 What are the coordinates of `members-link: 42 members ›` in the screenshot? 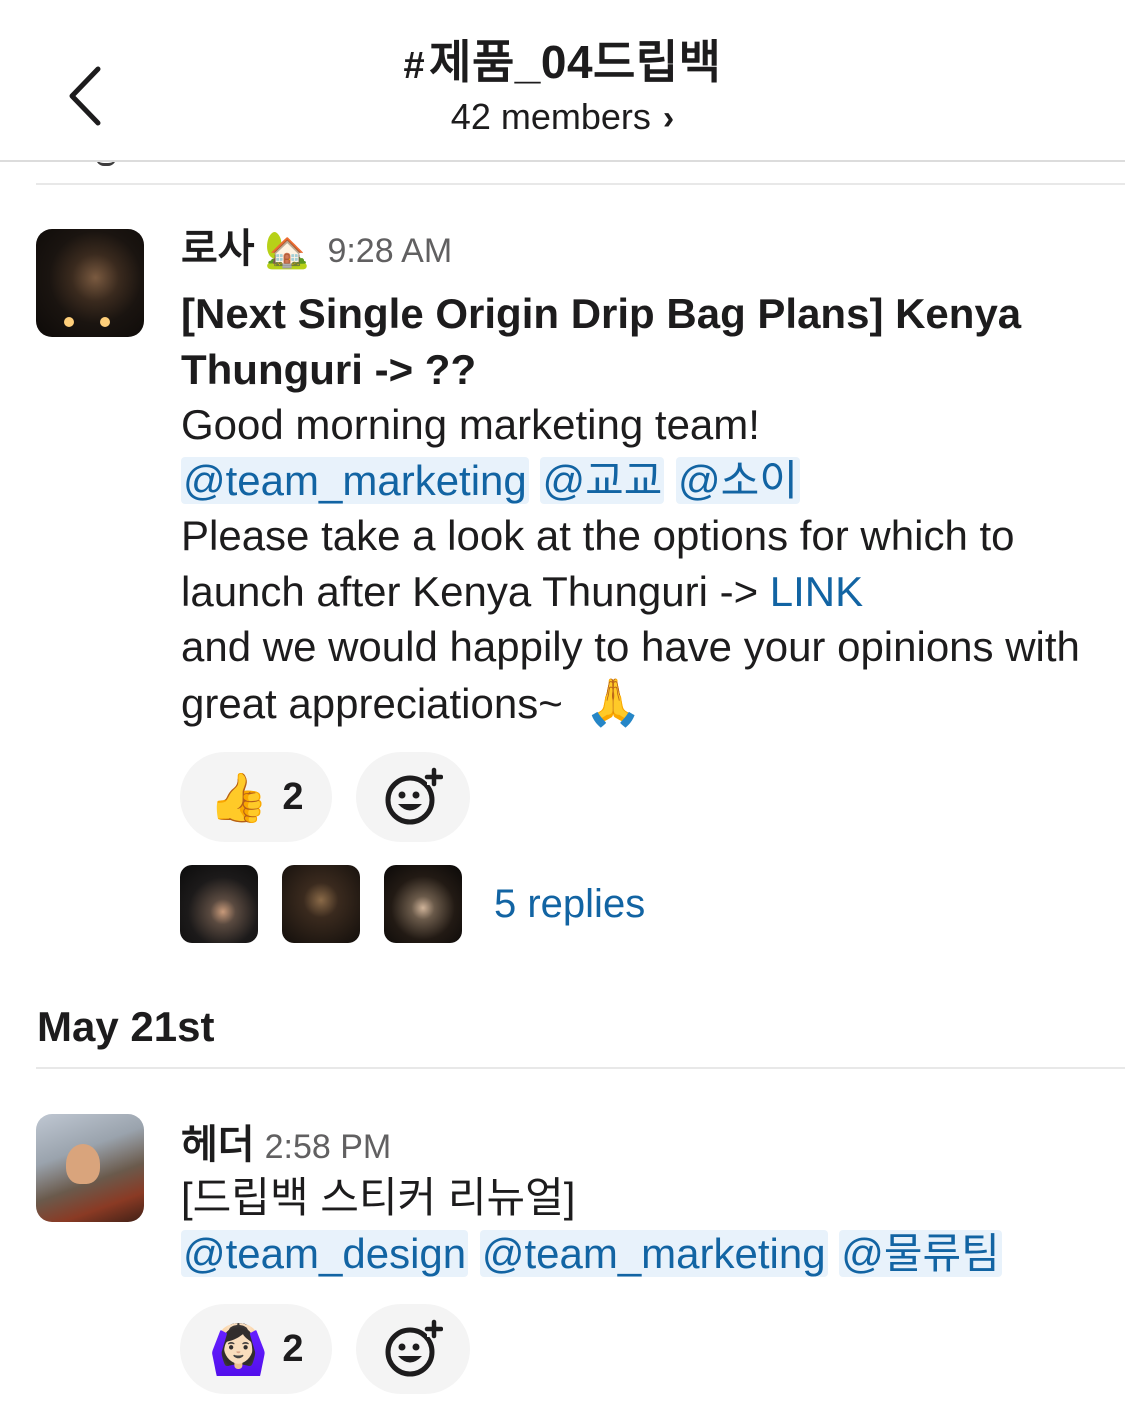 It's located at (562, 117).